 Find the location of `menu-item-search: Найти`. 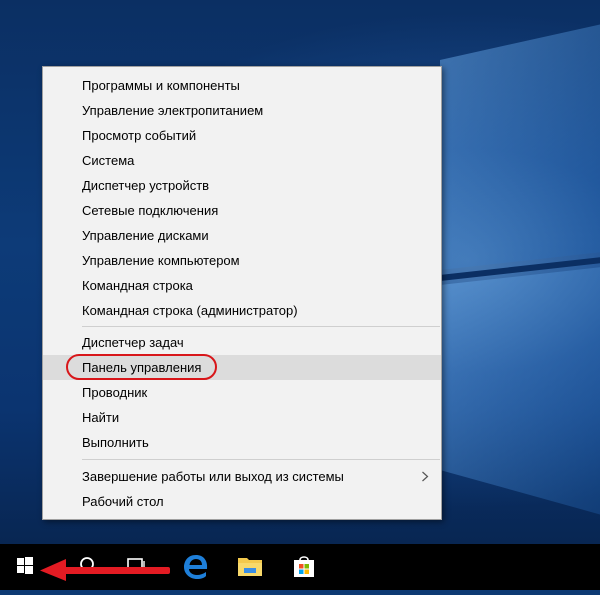

menu-item-search: Найти is located at coordinates (242, 417).